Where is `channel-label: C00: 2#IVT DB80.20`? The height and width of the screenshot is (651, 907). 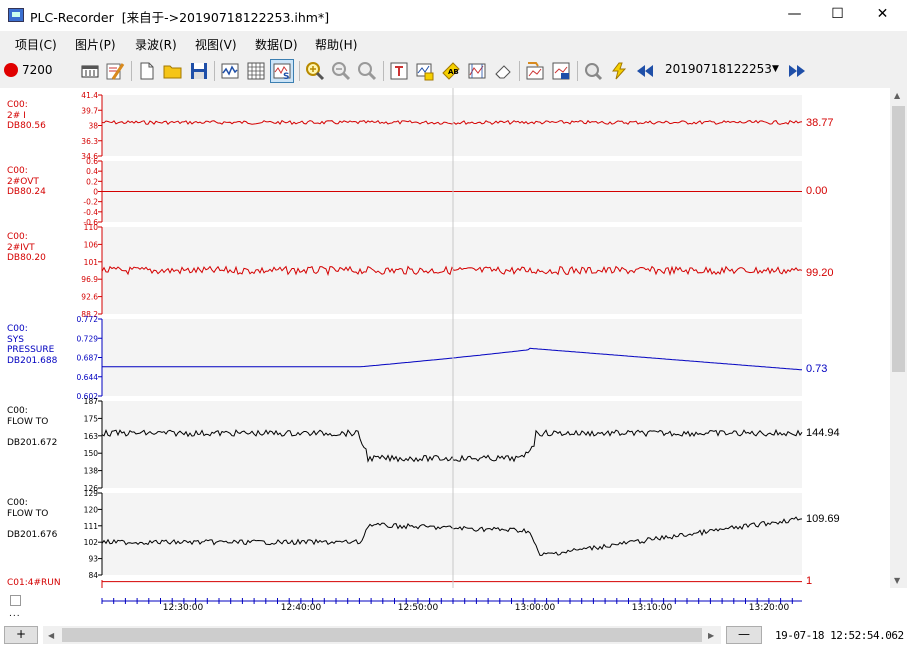 channel-label: C00: 2#IVT DB80.20 is located at coordinates (26, 248).